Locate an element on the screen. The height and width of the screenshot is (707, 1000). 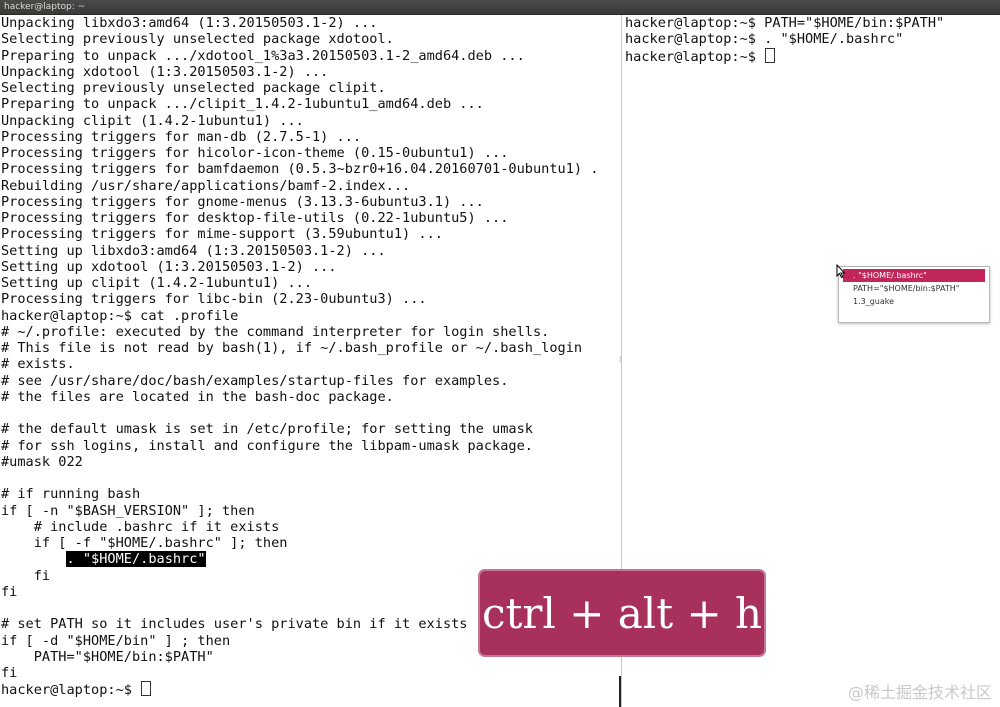
watermark: @稀土掘金技术社区 is located at coordinates (919, 692).